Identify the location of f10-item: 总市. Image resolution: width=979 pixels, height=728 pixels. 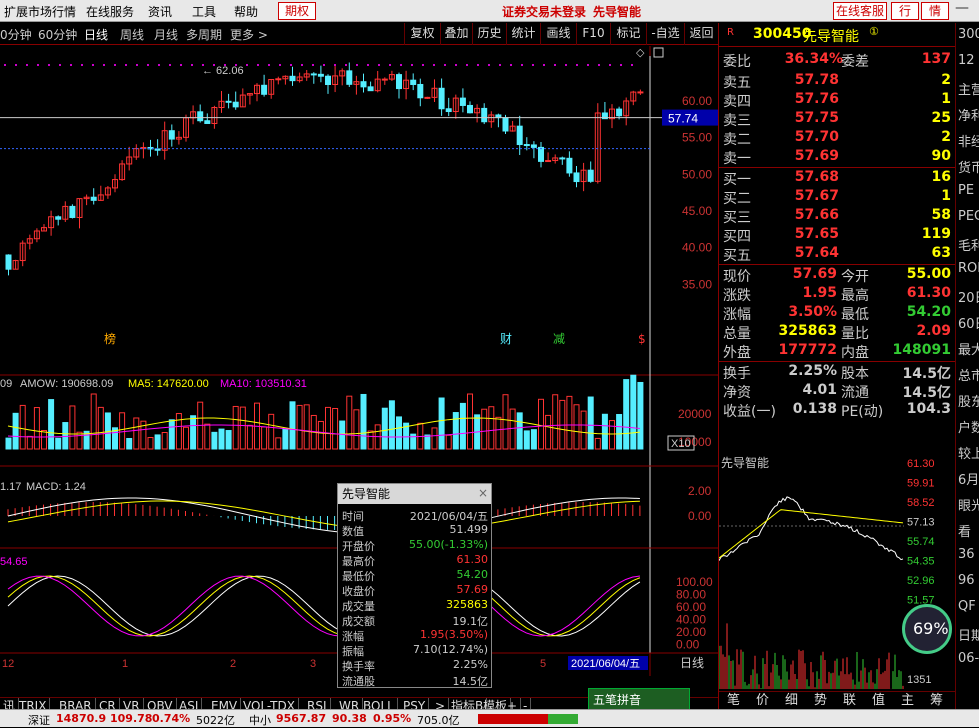
(968, 374).